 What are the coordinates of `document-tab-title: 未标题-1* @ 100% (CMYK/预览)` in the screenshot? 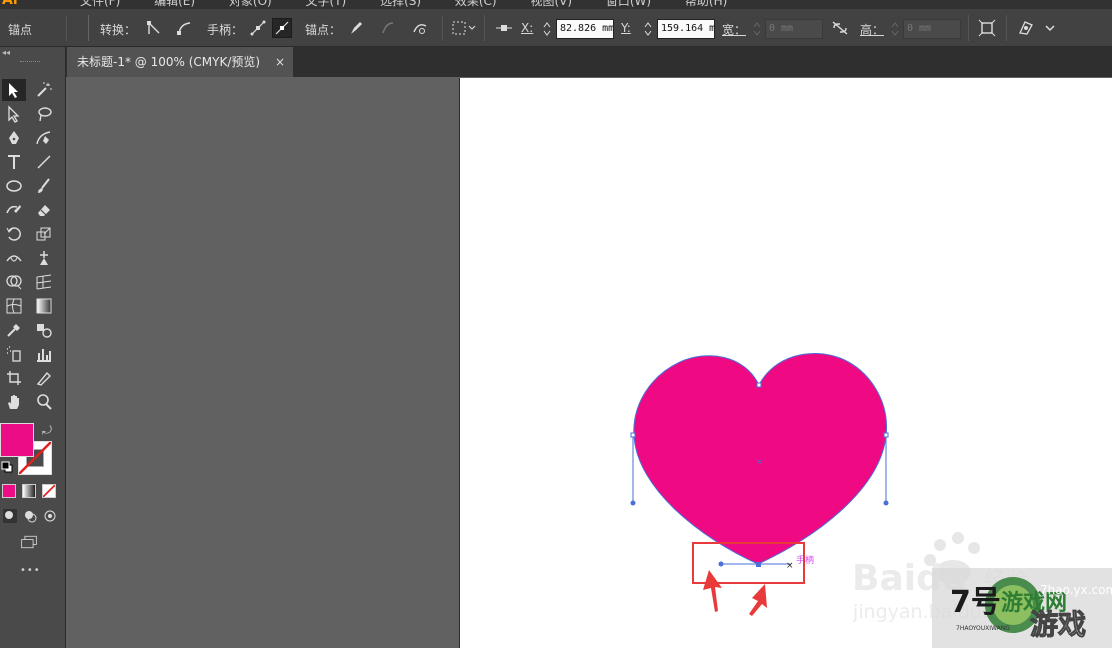 It's located at (169, 62).